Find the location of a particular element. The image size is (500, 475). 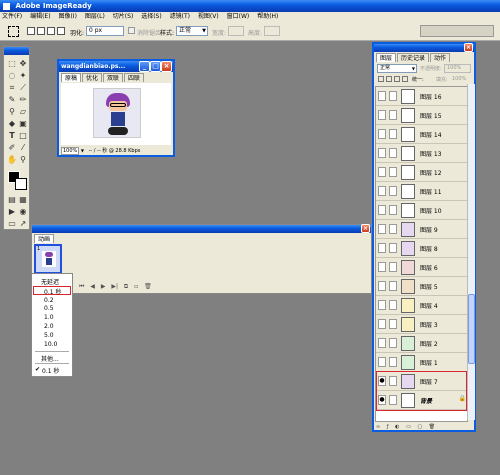

zoom-tool-icon: ⚲ is located at coordinates (23, 160).